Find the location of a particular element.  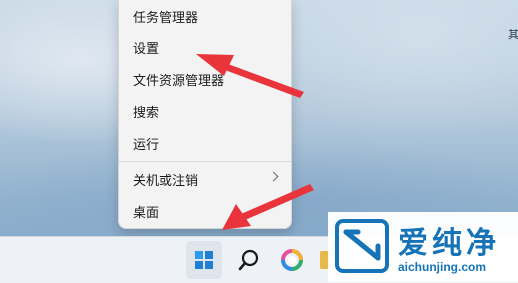

start-button is located at coordinates (204, 260).